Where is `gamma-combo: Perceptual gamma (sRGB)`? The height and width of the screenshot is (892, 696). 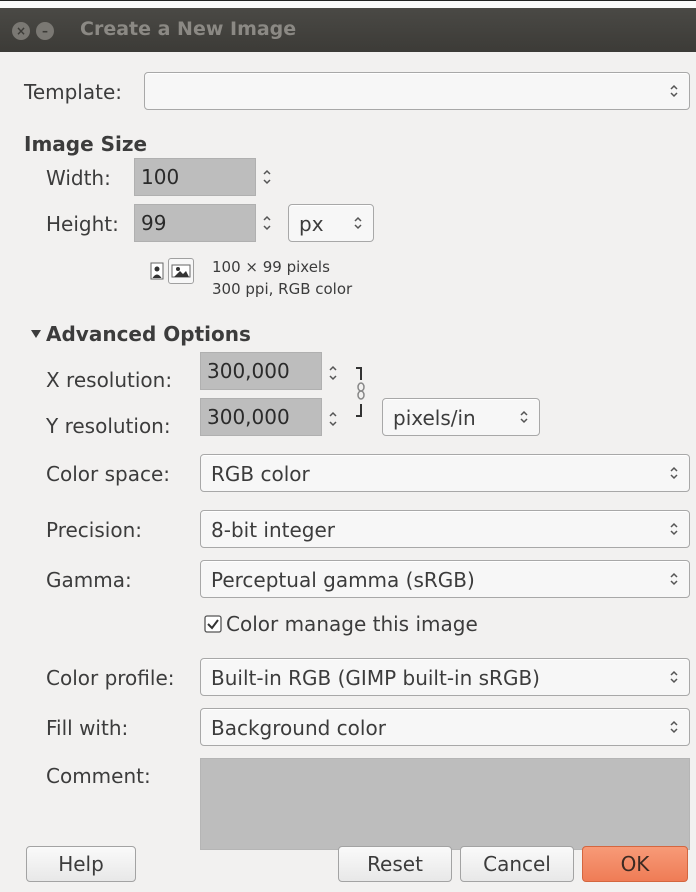 gamma-combo: Perceptual gamma (sRGB) is located at coordinates (445, 579).